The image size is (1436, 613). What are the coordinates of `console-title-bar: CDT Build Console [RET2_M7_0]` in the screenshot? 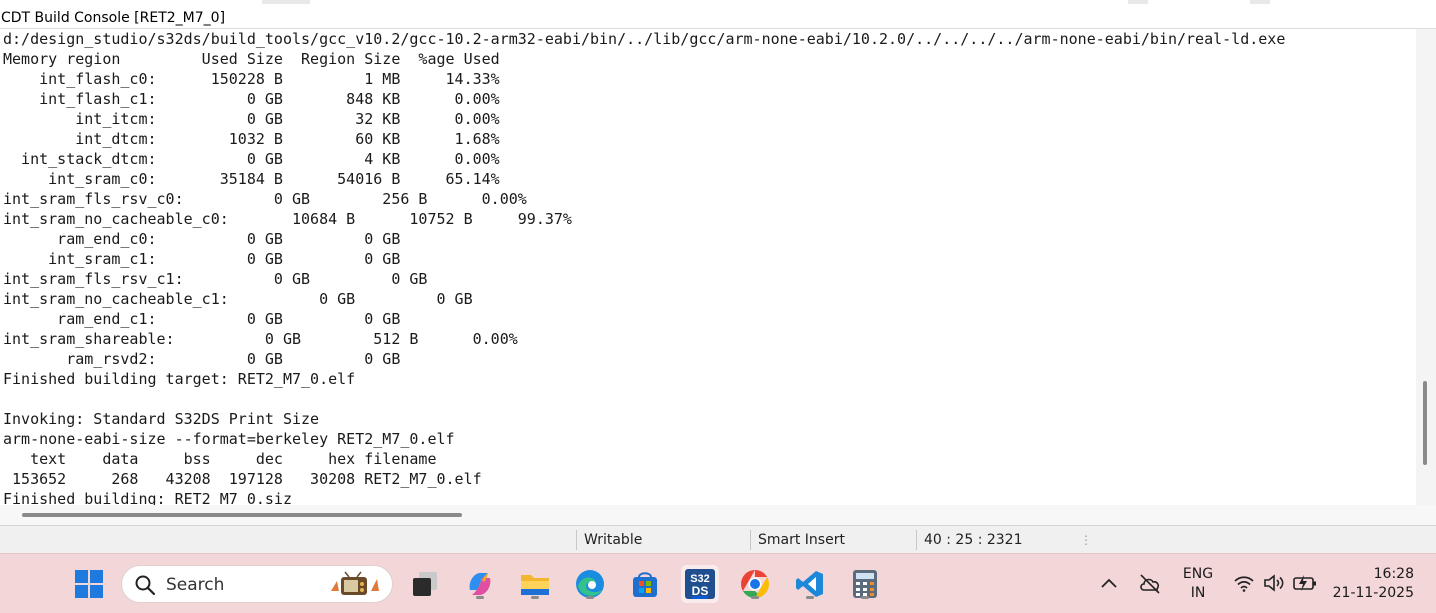 It's located at (718, 14).